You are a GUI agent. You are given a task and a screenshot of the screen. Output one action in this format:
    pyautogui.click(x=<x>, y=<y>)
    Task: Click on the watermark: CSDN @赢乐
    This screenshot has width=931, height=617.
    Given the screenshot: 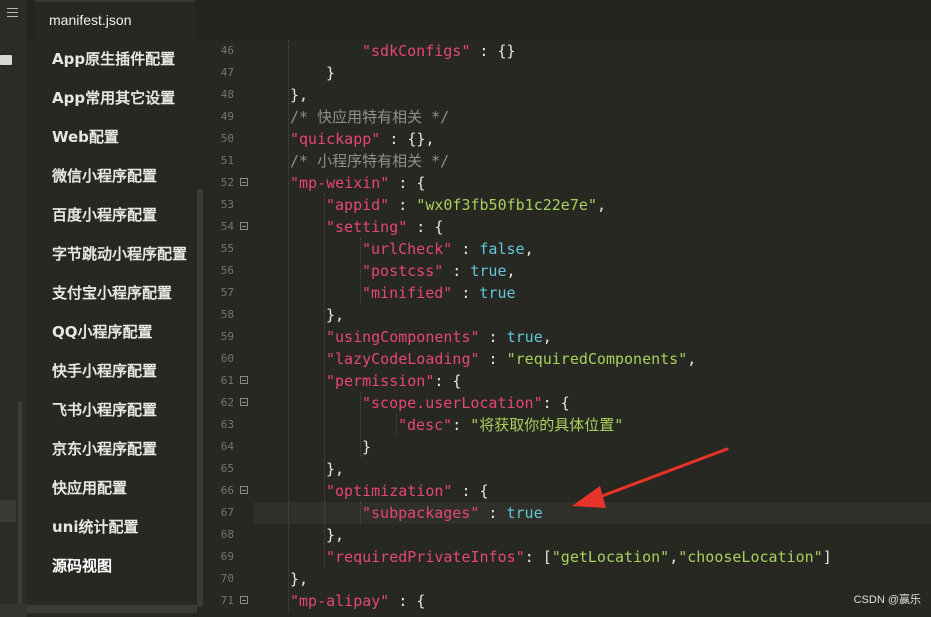 What is the action you would take?
    pyautogui.click(x=887, y=600)
    